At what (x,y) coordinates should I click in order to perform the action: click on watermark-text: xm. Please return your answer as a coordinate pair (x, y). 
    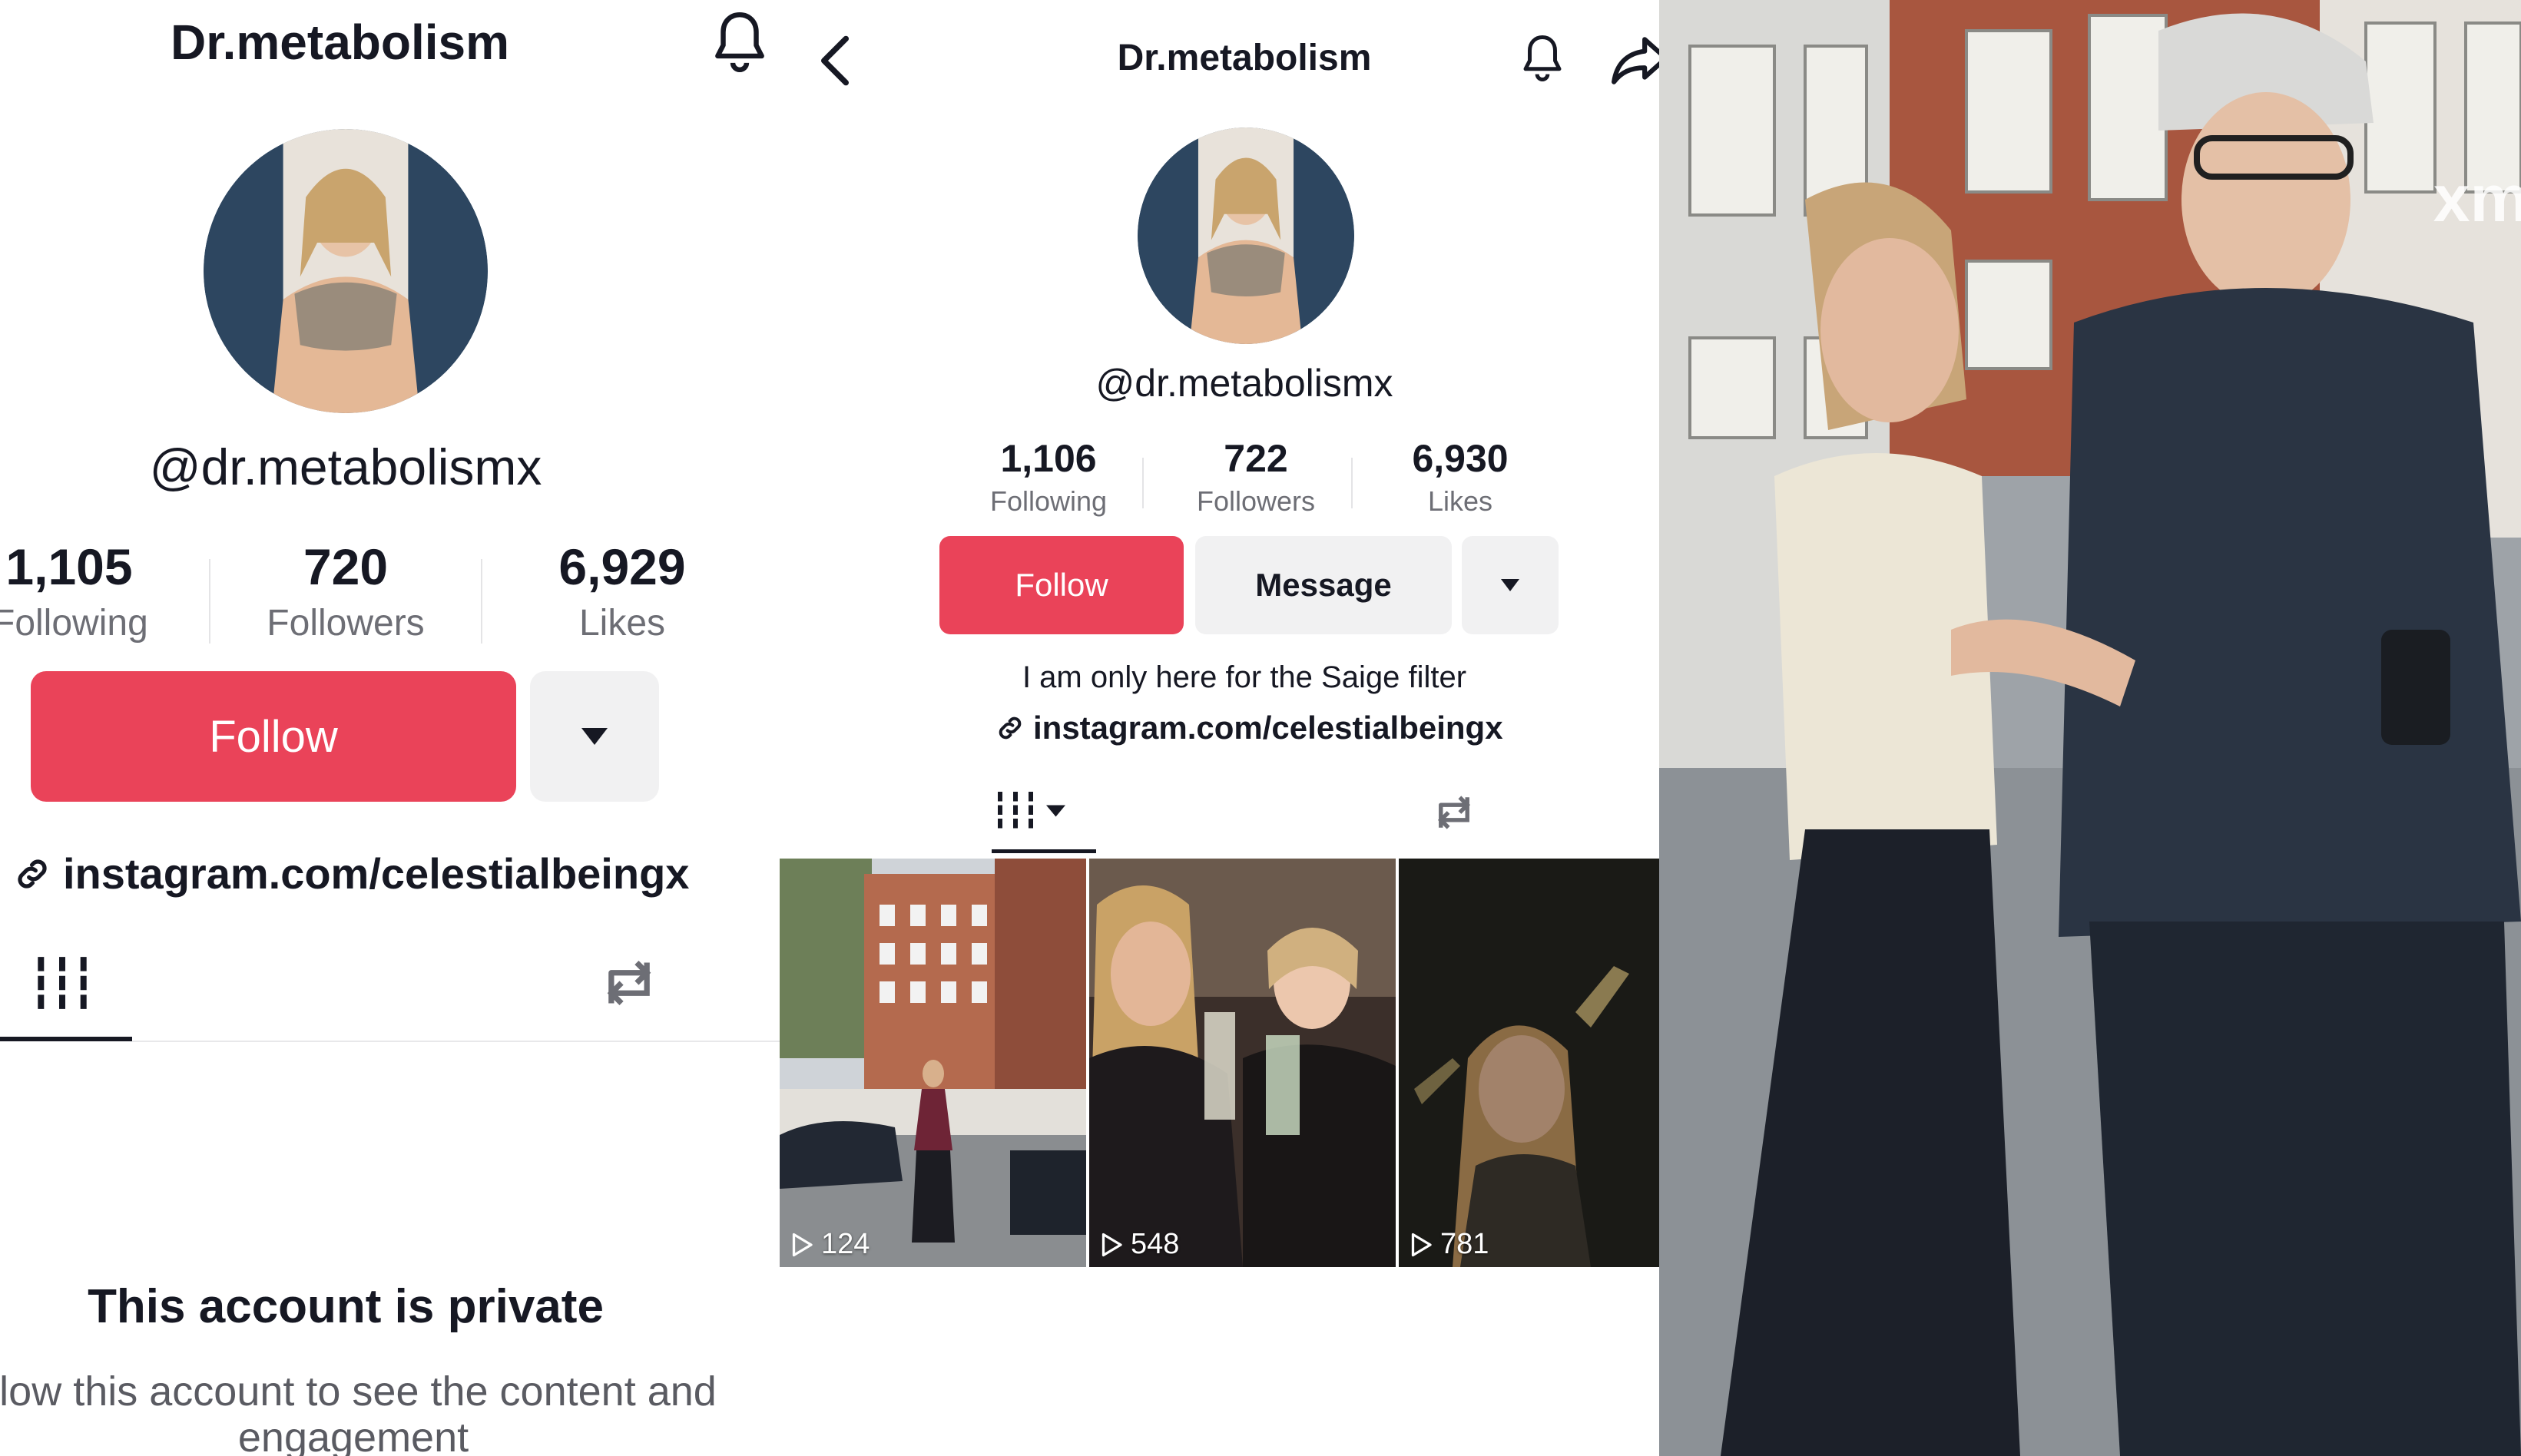
    Looking at the image, I should click on (2477, 199).